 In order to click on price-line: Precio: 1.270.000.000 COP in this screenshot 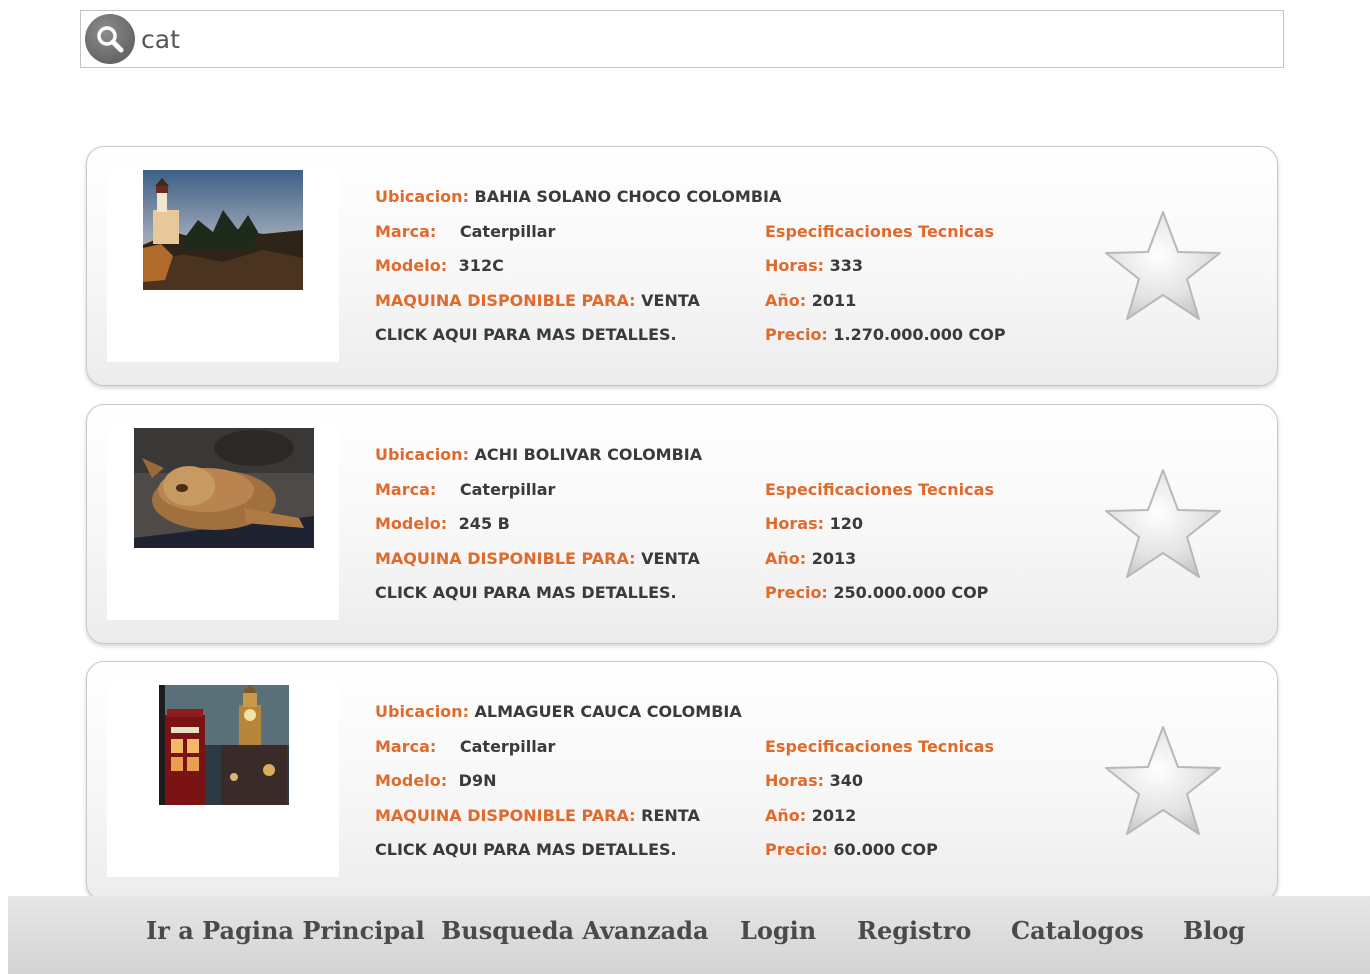, I will do `click(885, 334)`.